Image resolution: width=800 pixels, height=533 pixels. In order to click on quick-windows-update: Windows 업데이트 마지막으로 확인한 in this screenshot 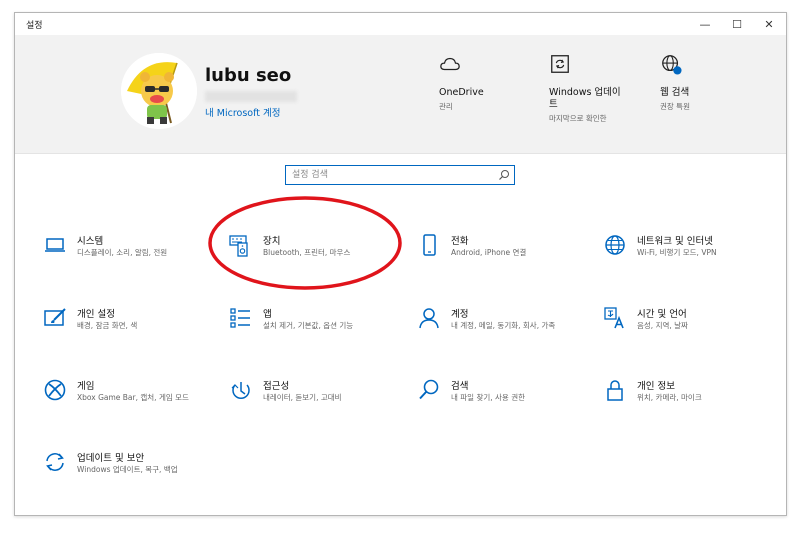, I will do `click(599, 88)`.